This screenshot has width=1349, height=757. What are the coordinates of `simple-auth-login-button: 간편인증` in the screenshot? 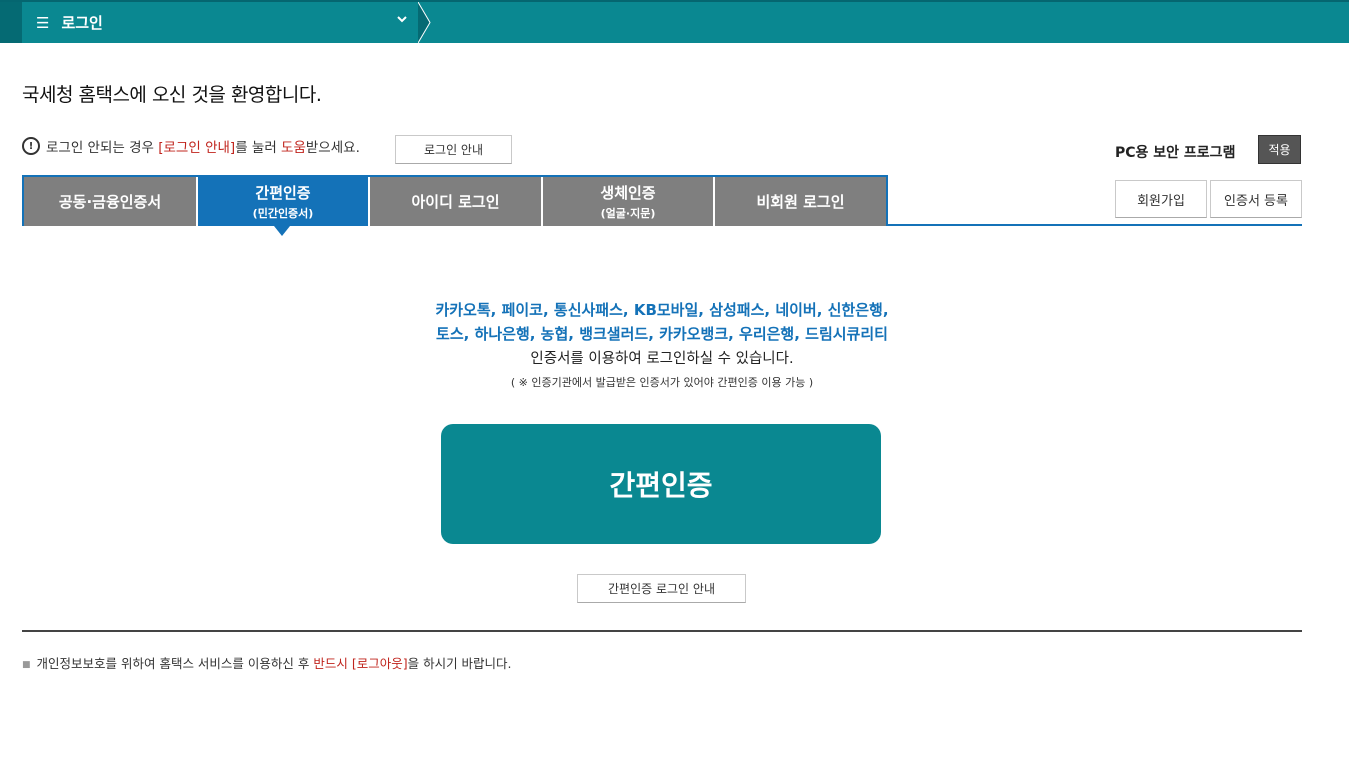 It's located at (661, 484).